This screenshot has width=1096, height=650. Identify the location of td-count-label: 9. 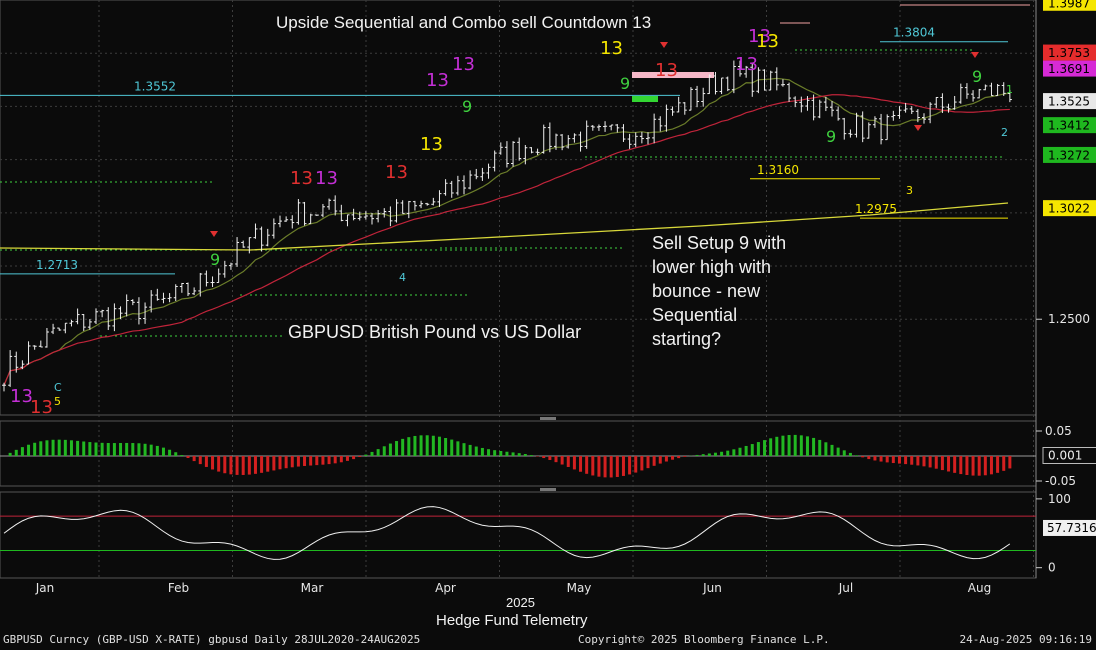
(467, 106).